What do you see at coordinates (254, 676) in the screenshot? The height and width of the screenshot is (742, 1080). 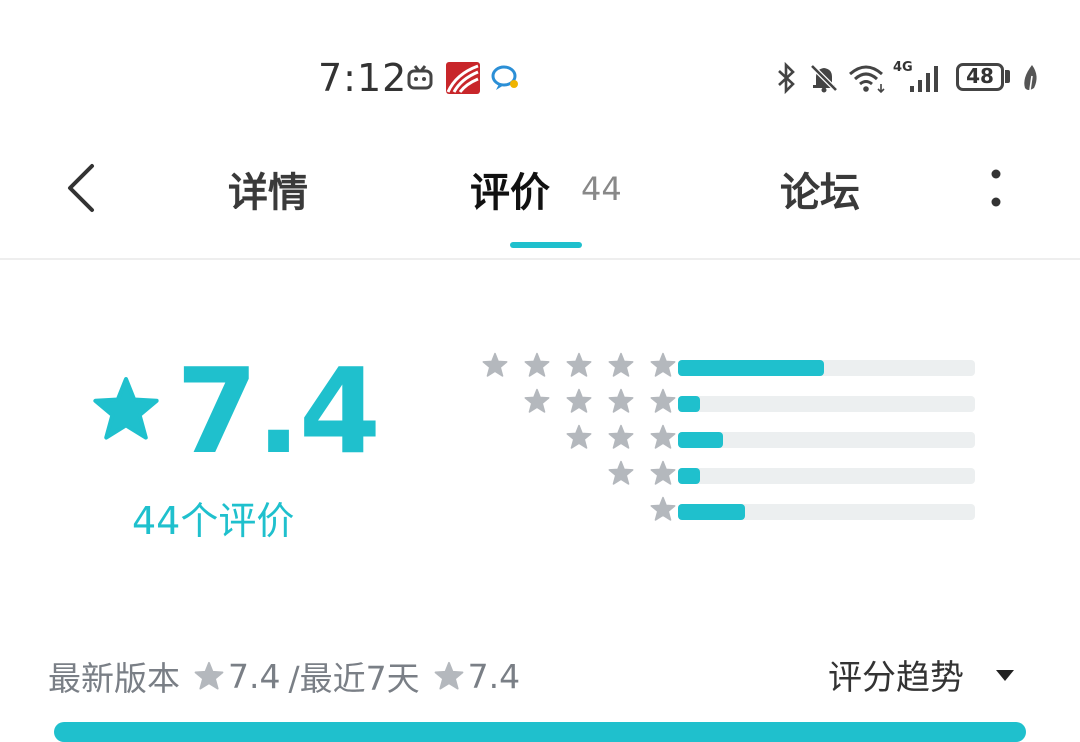 I see `latest-version-score: 7.4` at bounding box center [254, 676].